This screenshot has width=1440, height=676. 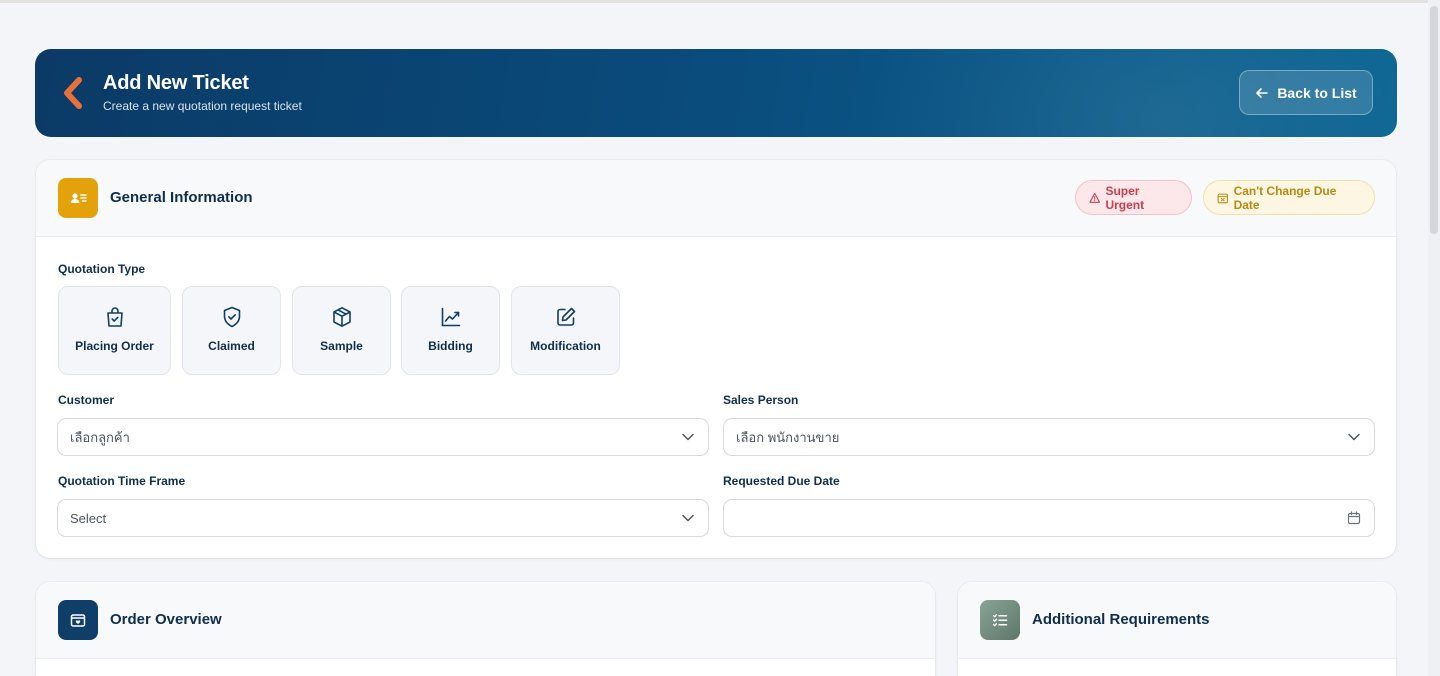 What do you see at coordinates (1000, 620) in the screenshot?
I see `checklist-icon` at bounding box center [1000, 620].